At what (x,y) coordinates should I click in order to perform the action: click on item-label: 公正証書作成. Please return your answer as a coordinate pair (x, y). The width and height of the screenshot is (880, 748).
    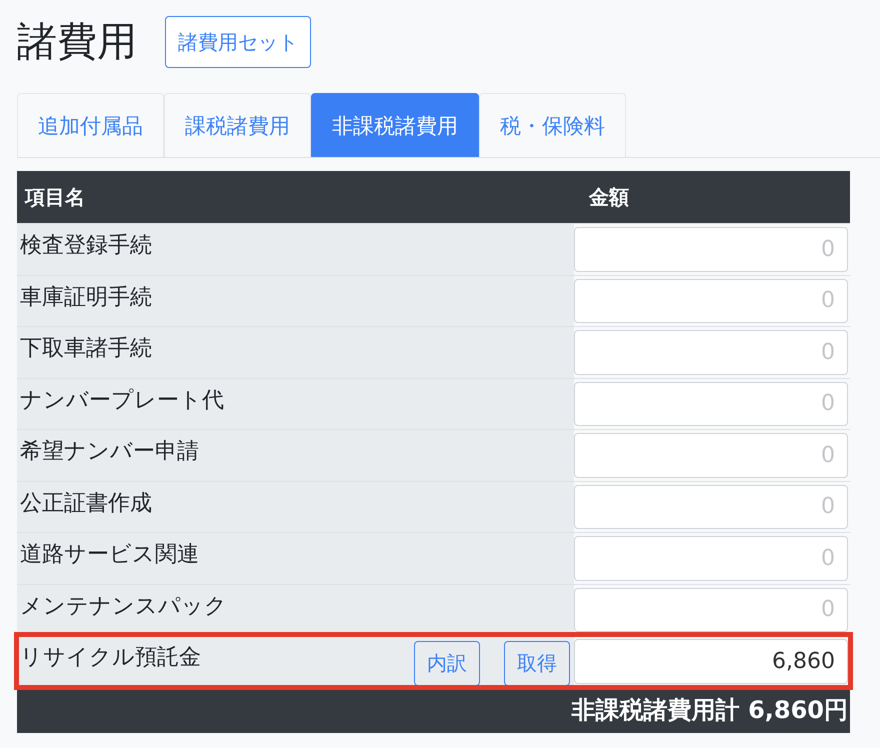
    Looking at the image, I should click on (86, 502).